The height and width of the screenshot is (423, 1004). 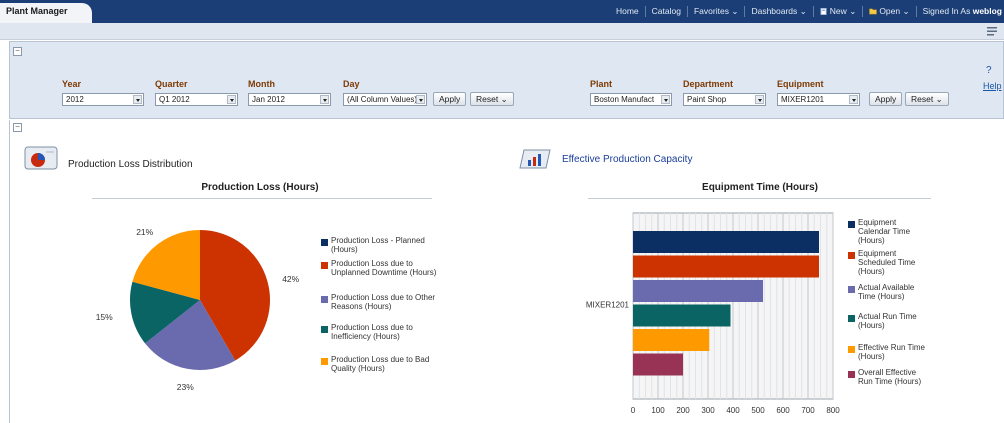 What do you see at coordinates (174, 99) in the screenshot?
I see `quarter-value: Q1 2012` at bounding box center [174, 99].